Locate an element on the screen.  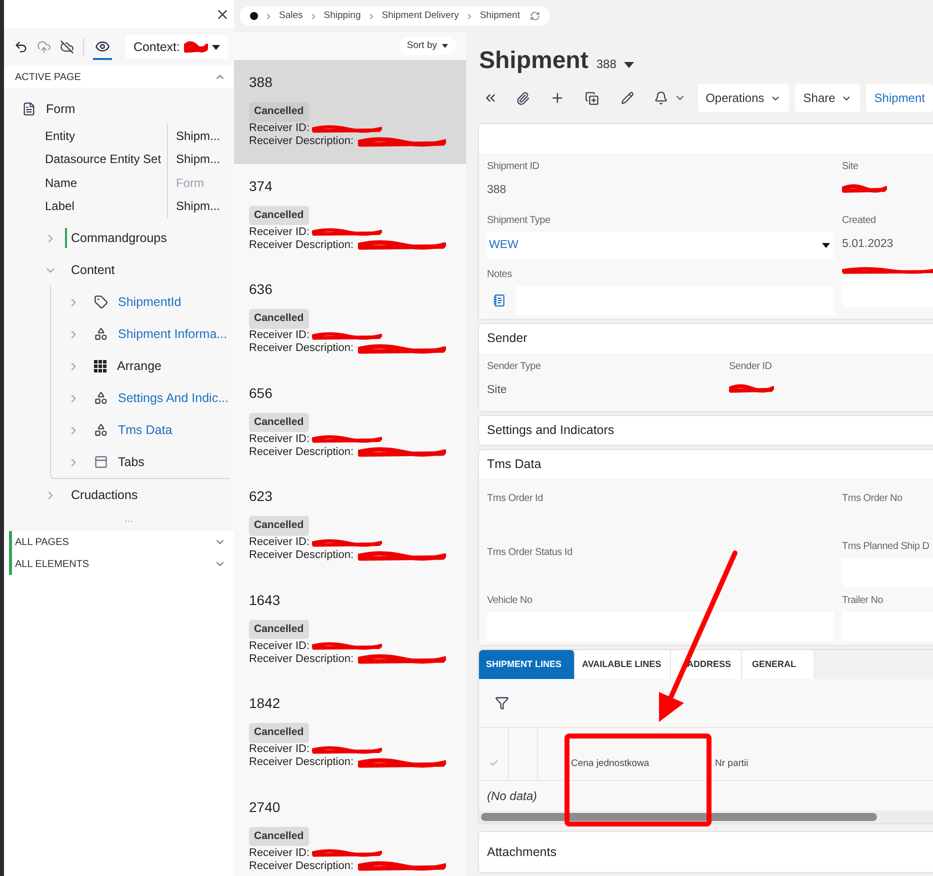
field-label: Sender ID is located at coordinates (751, 367).